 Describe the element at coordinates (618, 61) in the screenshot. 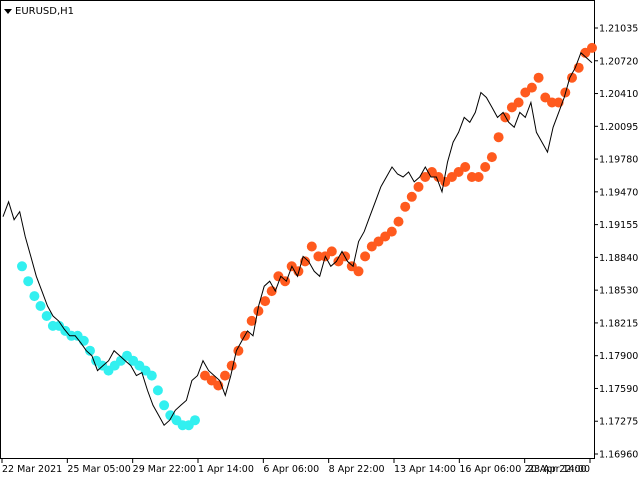

I see `price-axis-label: 1.20720` at that location.